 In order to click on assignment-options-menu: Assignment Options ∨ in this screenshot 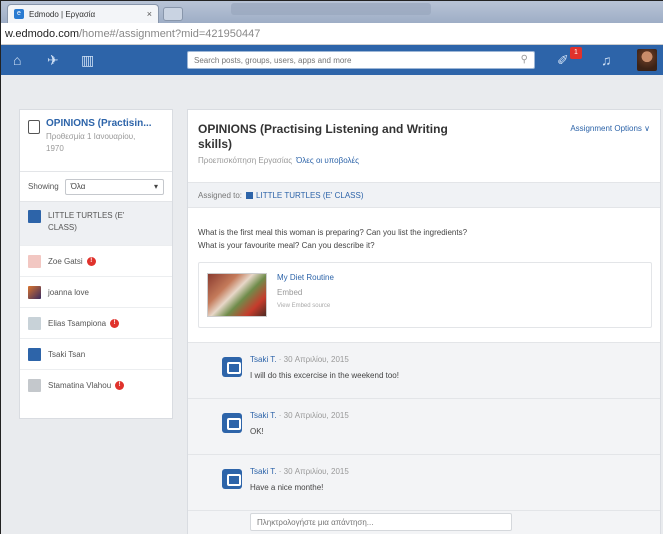, I will do `click(610, 128)`.